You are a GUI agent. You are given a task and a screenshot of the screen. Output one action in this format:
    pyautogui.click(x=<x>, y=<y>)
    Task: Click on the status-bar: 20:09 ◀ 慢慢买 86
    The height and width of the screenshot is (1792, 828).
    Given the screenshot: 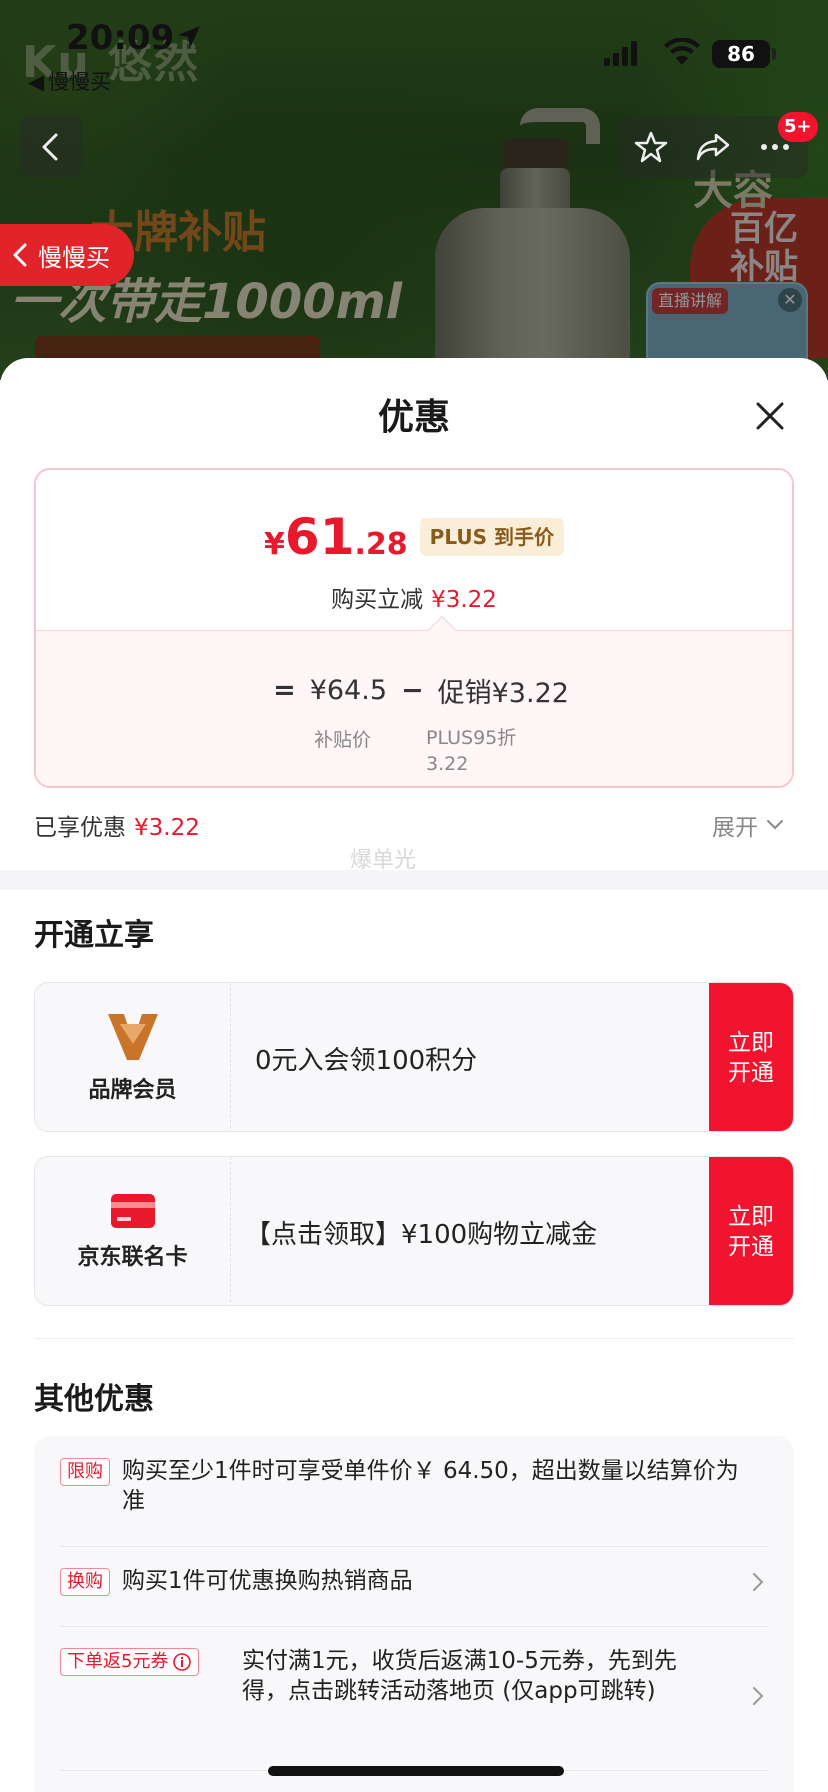 What is the action you would take?
    pyautogui.click(x=414, y=47)
    